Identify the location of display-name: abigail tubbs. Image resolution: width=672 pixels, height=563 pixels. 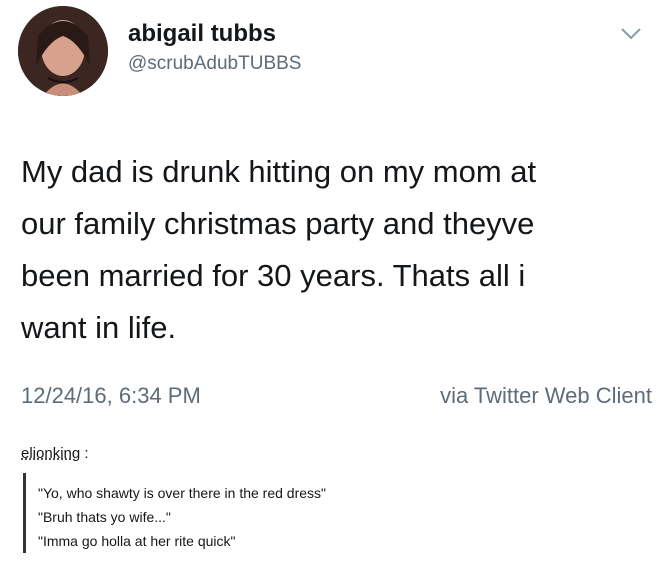
(202, 34).